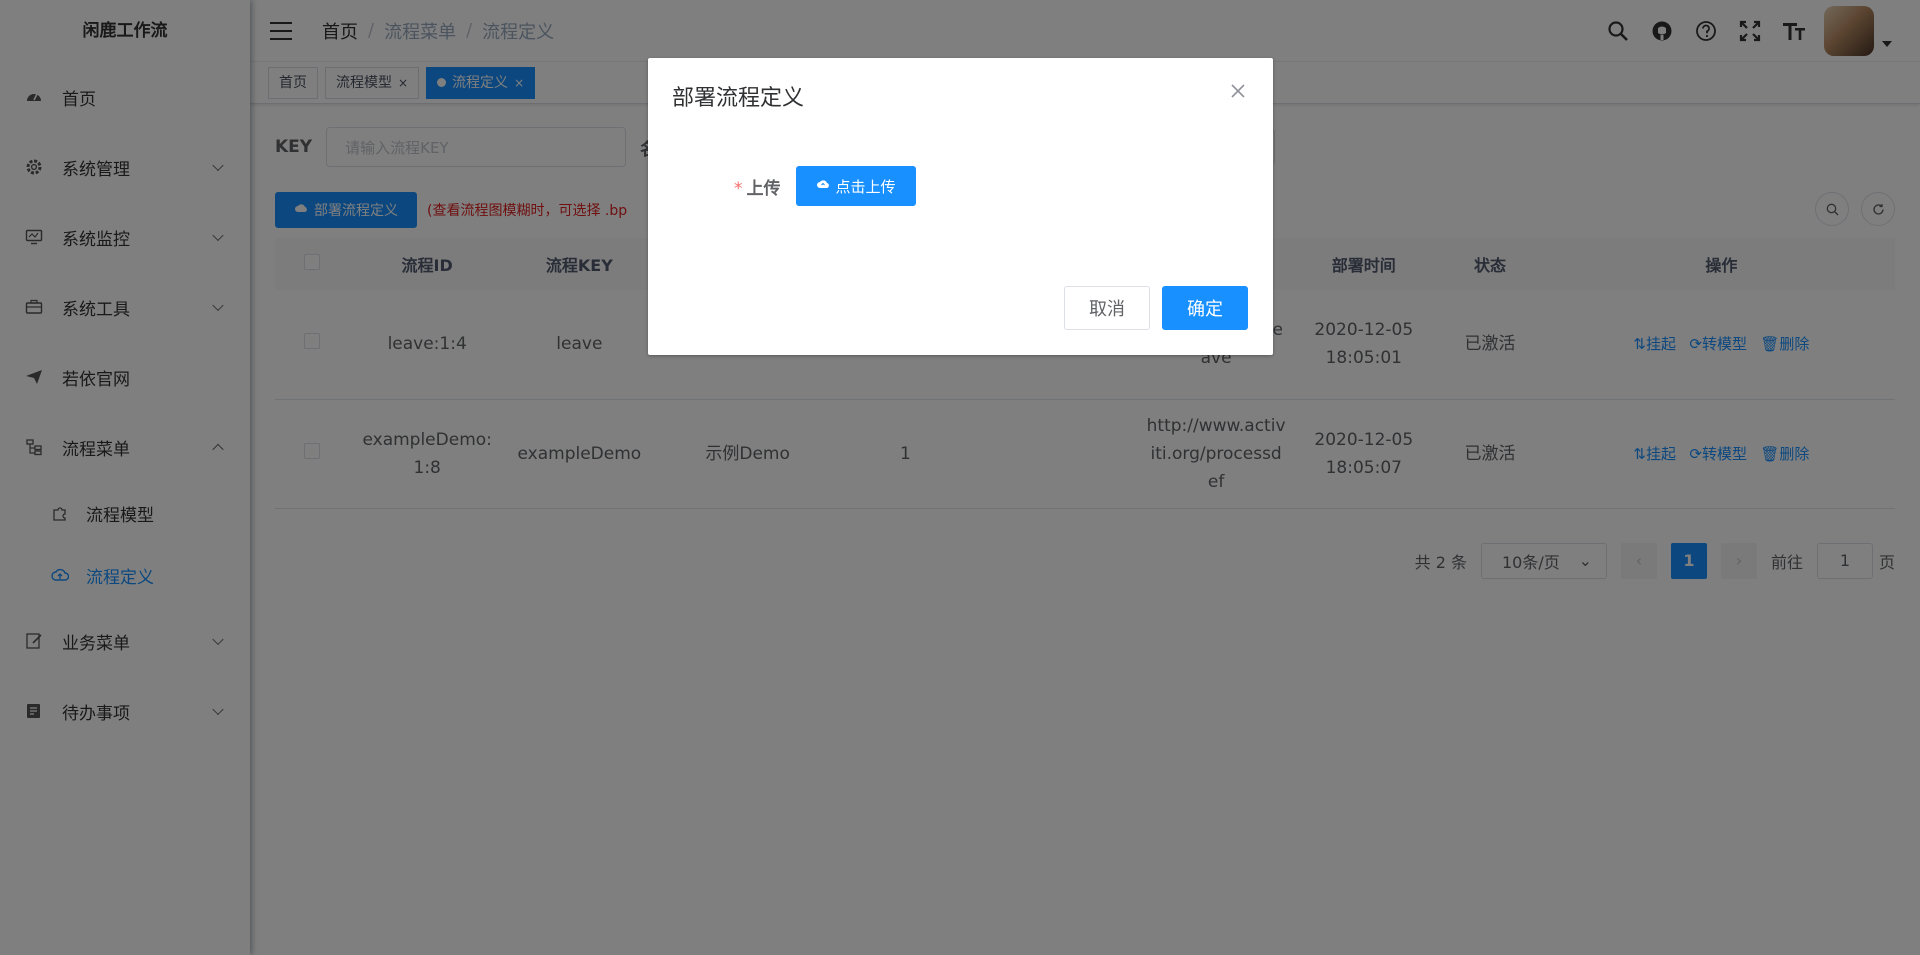 The width and height of the screenshot is (1920, 955). I want to click on upload-form-row: * 上传 点击上传, so click(825, 186).